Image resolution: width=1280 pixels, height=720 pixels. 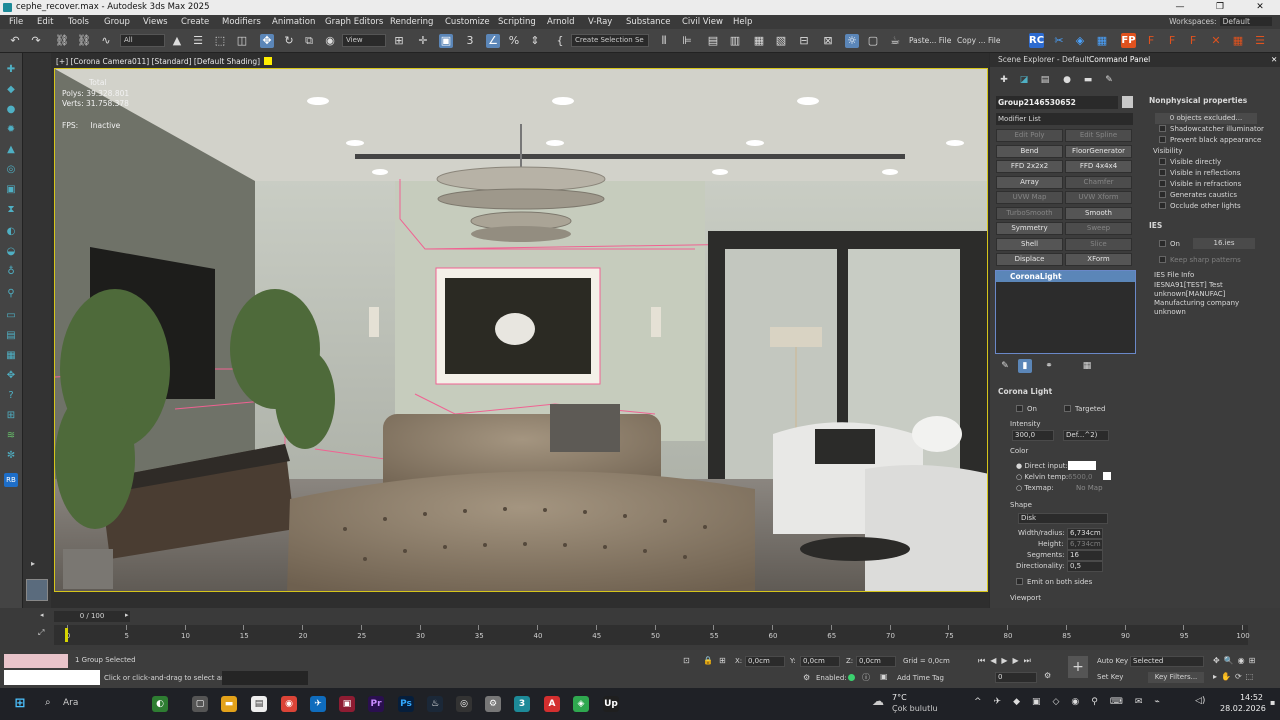 What do you see at coordinates (411, 22) in the screenshot?
I see `menu-rendering: Rendering` at bounding box center [411, 22].